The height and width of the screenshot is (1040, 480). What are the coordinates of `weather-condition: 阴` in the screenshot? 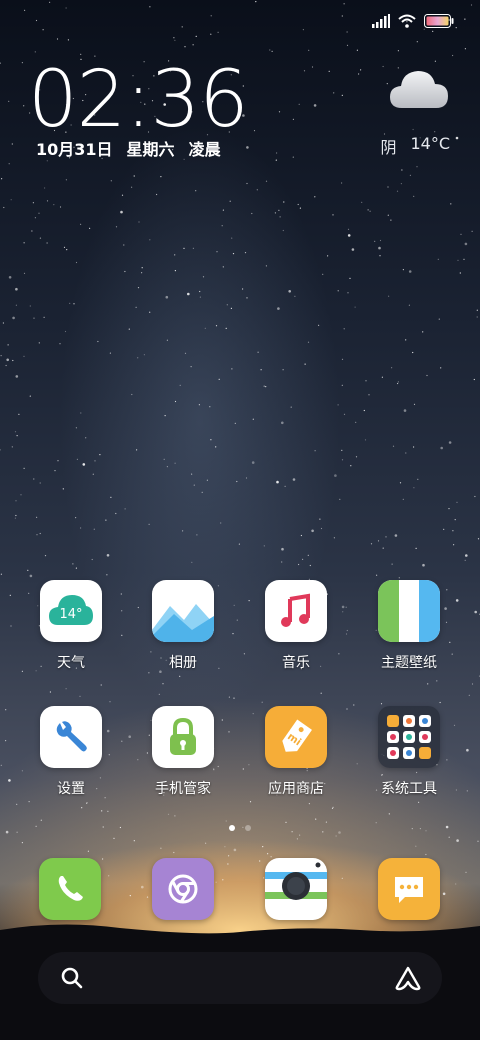 It's located at (388, 147).